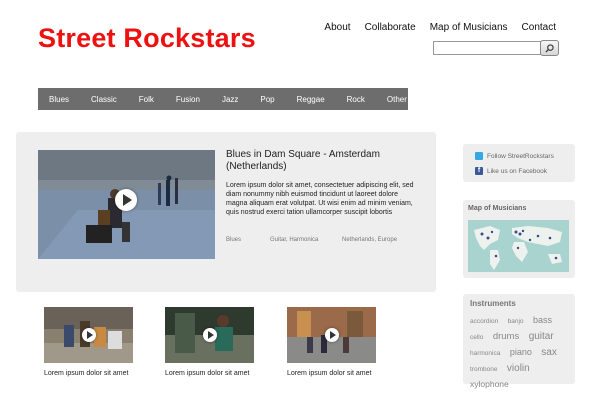 The height and width of the screenshot is (400, 600). I want to click on tag-violin: violin, so click(518, 368).